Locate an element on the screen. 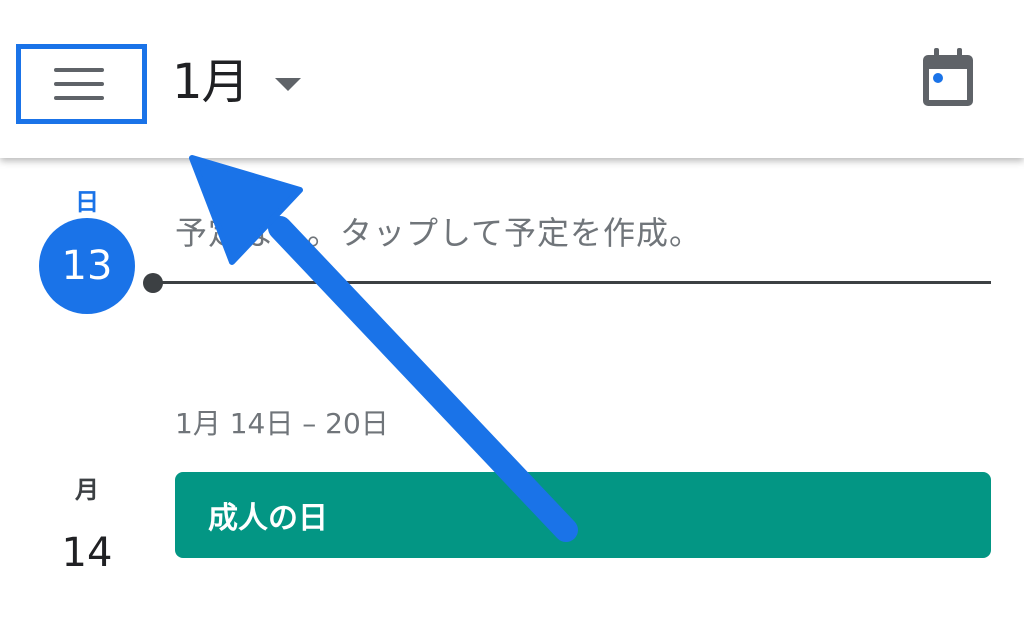 This screenshot has height=631, width=1024. event-title: 成人の日 is located at coordinates (268, 518).